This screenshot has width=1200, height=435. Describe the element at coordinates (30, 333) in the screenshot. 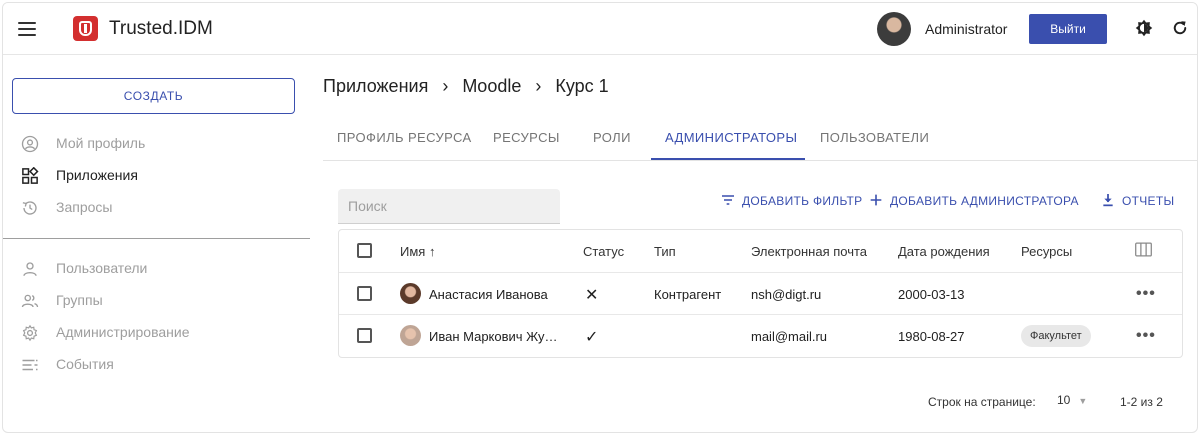

I see `gear-icon` at that location.